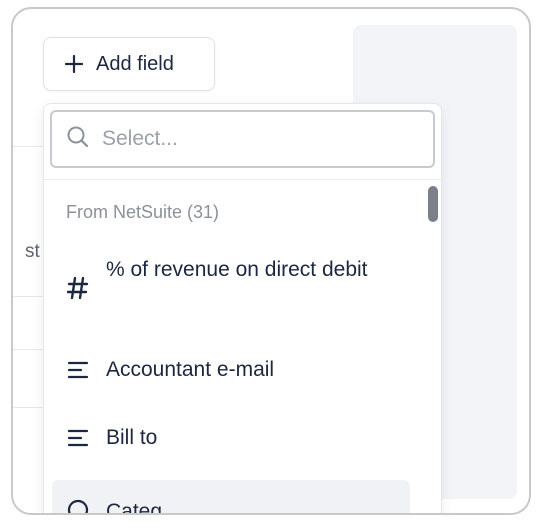  What do you see at coordinates (143, 212) in the screenshot?
I see `group-label: From NetSuite (31)` at bounding box center [143, 212].